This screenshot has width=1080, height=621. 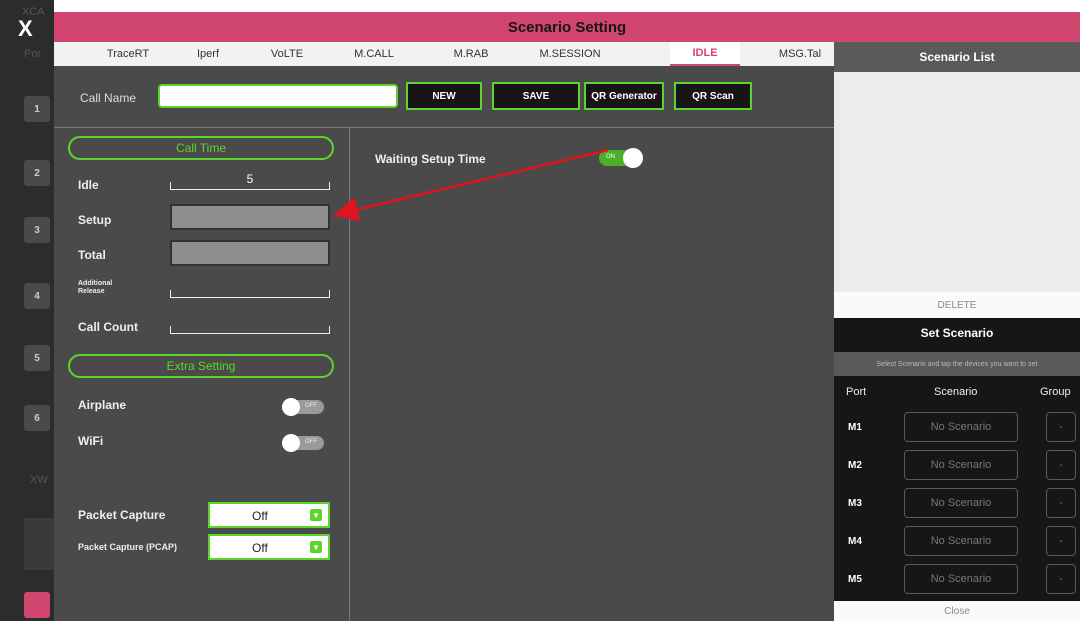 I want to click on call-name-label: Call Name, so click(x=108, y=98).